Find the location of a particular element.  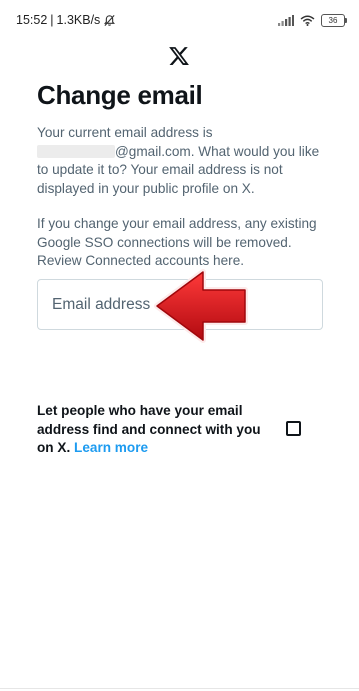

status-left: 15:52 | 1.3KB/s is located at coordinates (66, 20).